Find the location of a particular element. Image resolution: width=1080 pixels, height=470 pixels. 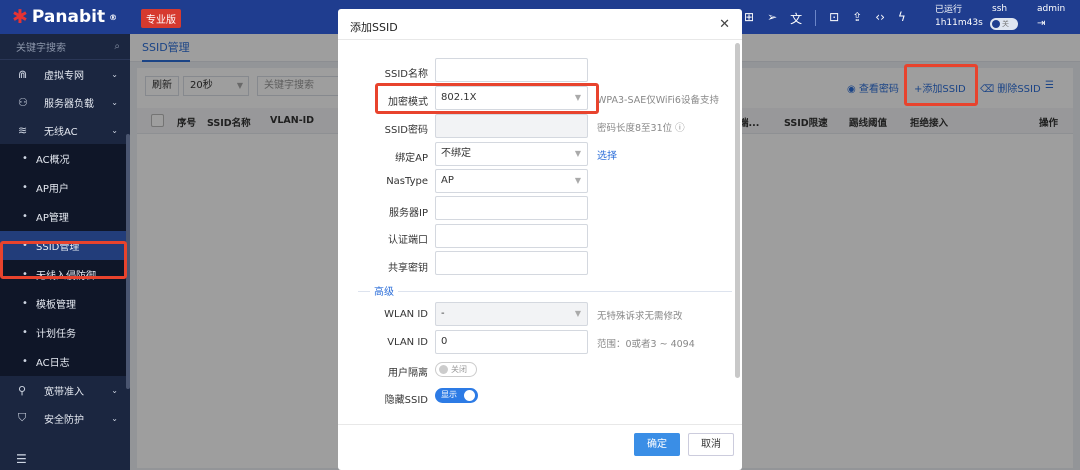

logo-star-icon: ✱ is located at coordinates (20, 17).